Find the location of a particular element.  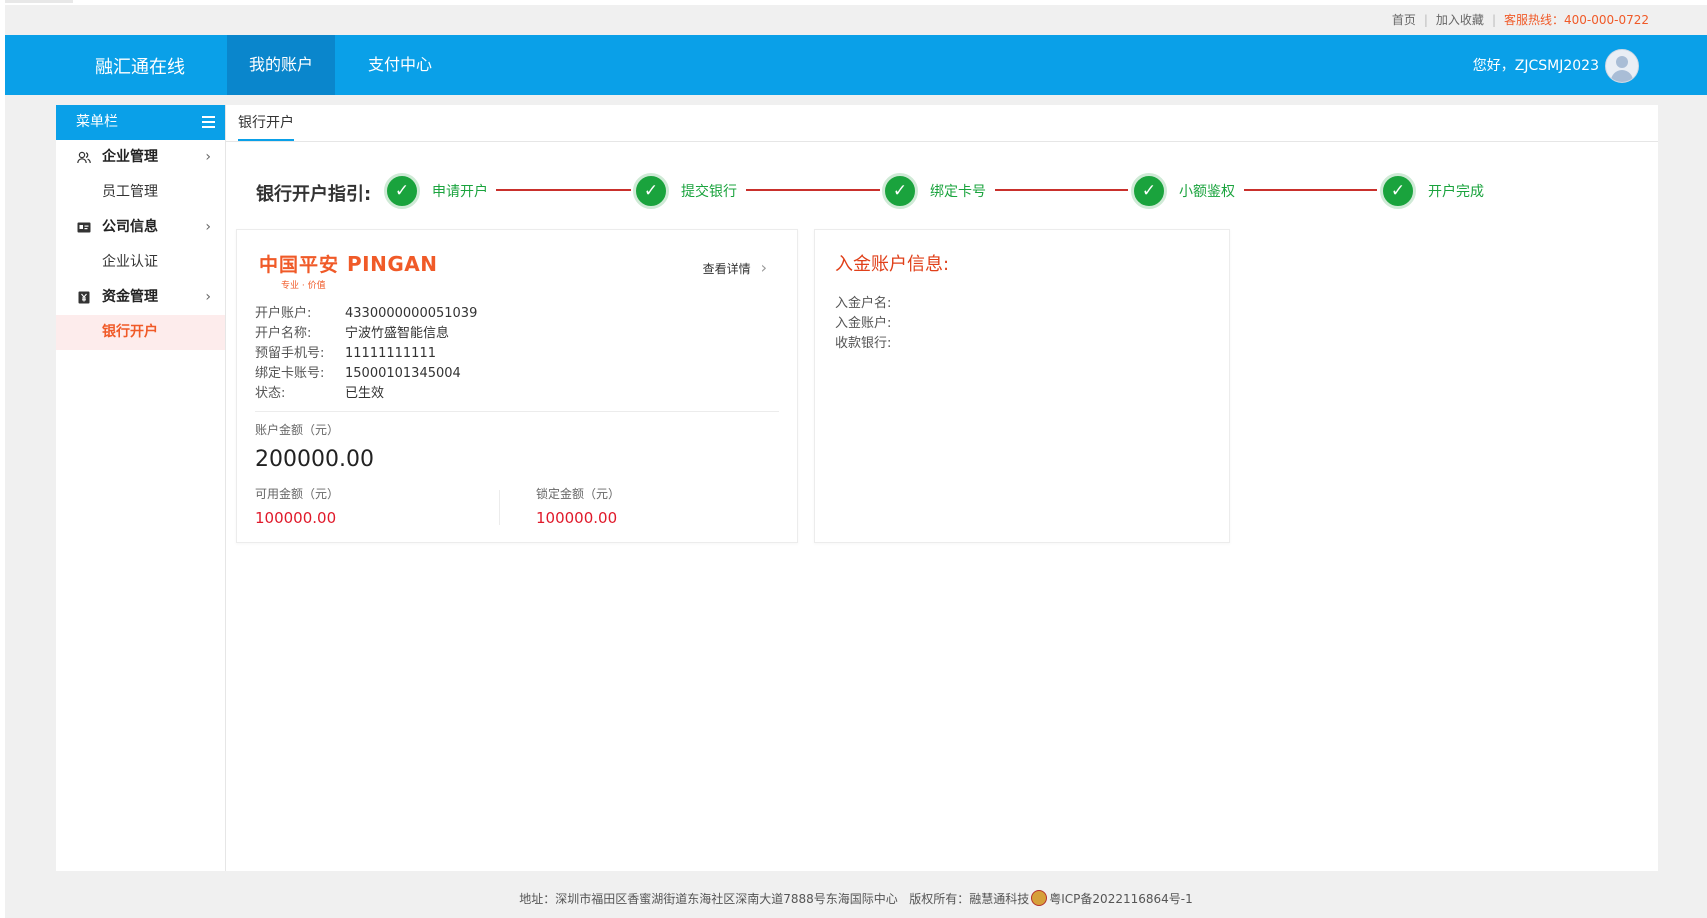

field-row: 状态: 已生效 is located at coordinates (319, 391).